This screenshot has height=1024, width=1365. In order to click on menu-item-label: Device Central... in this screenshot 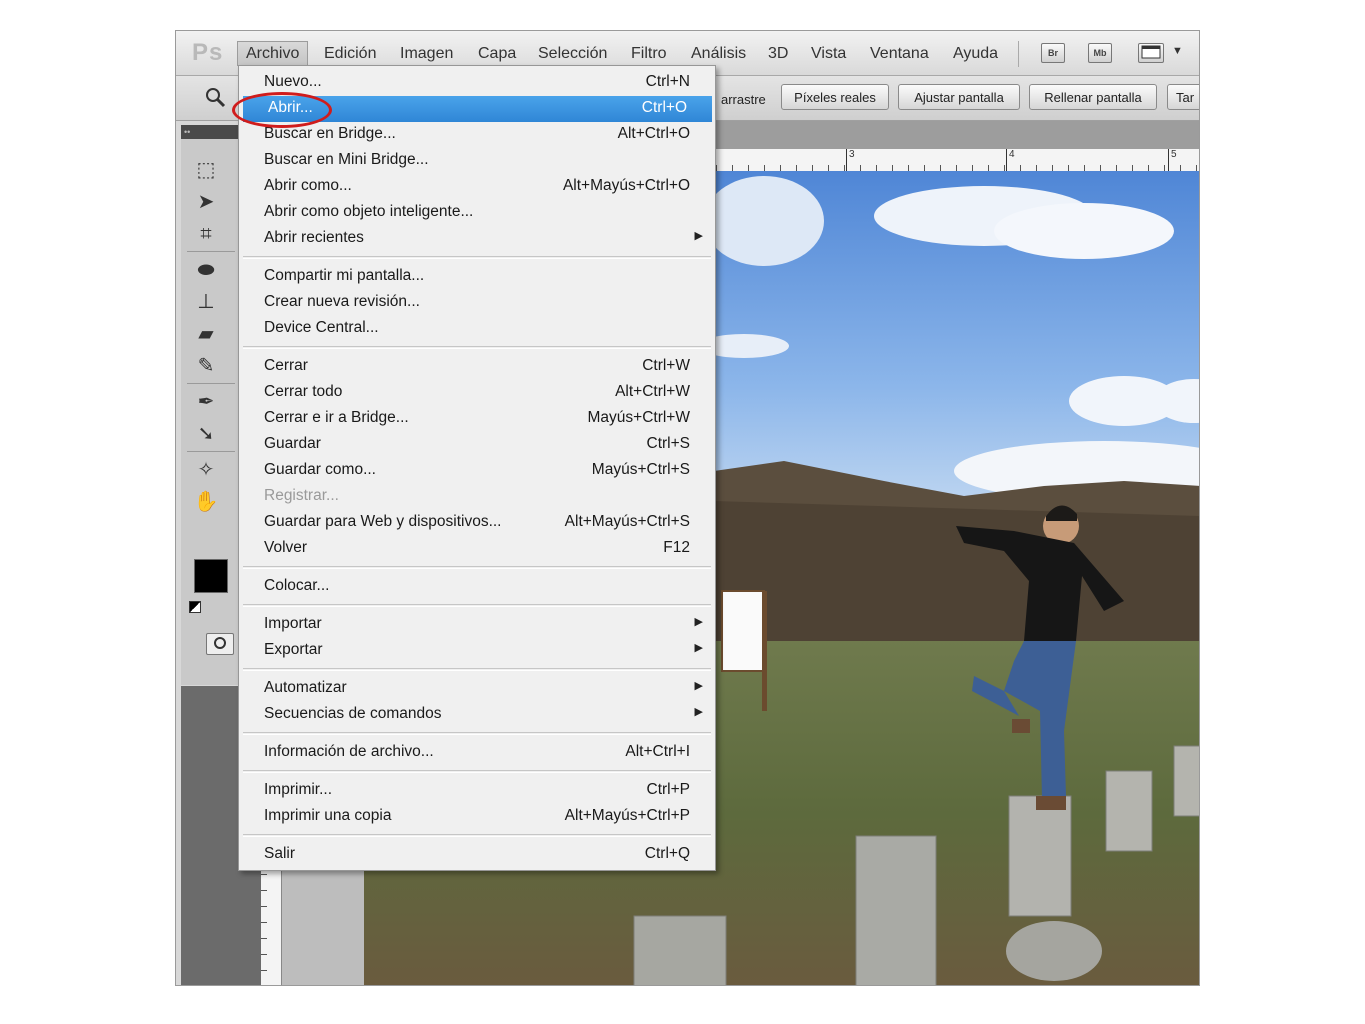, I will do `click(321, 327)`.